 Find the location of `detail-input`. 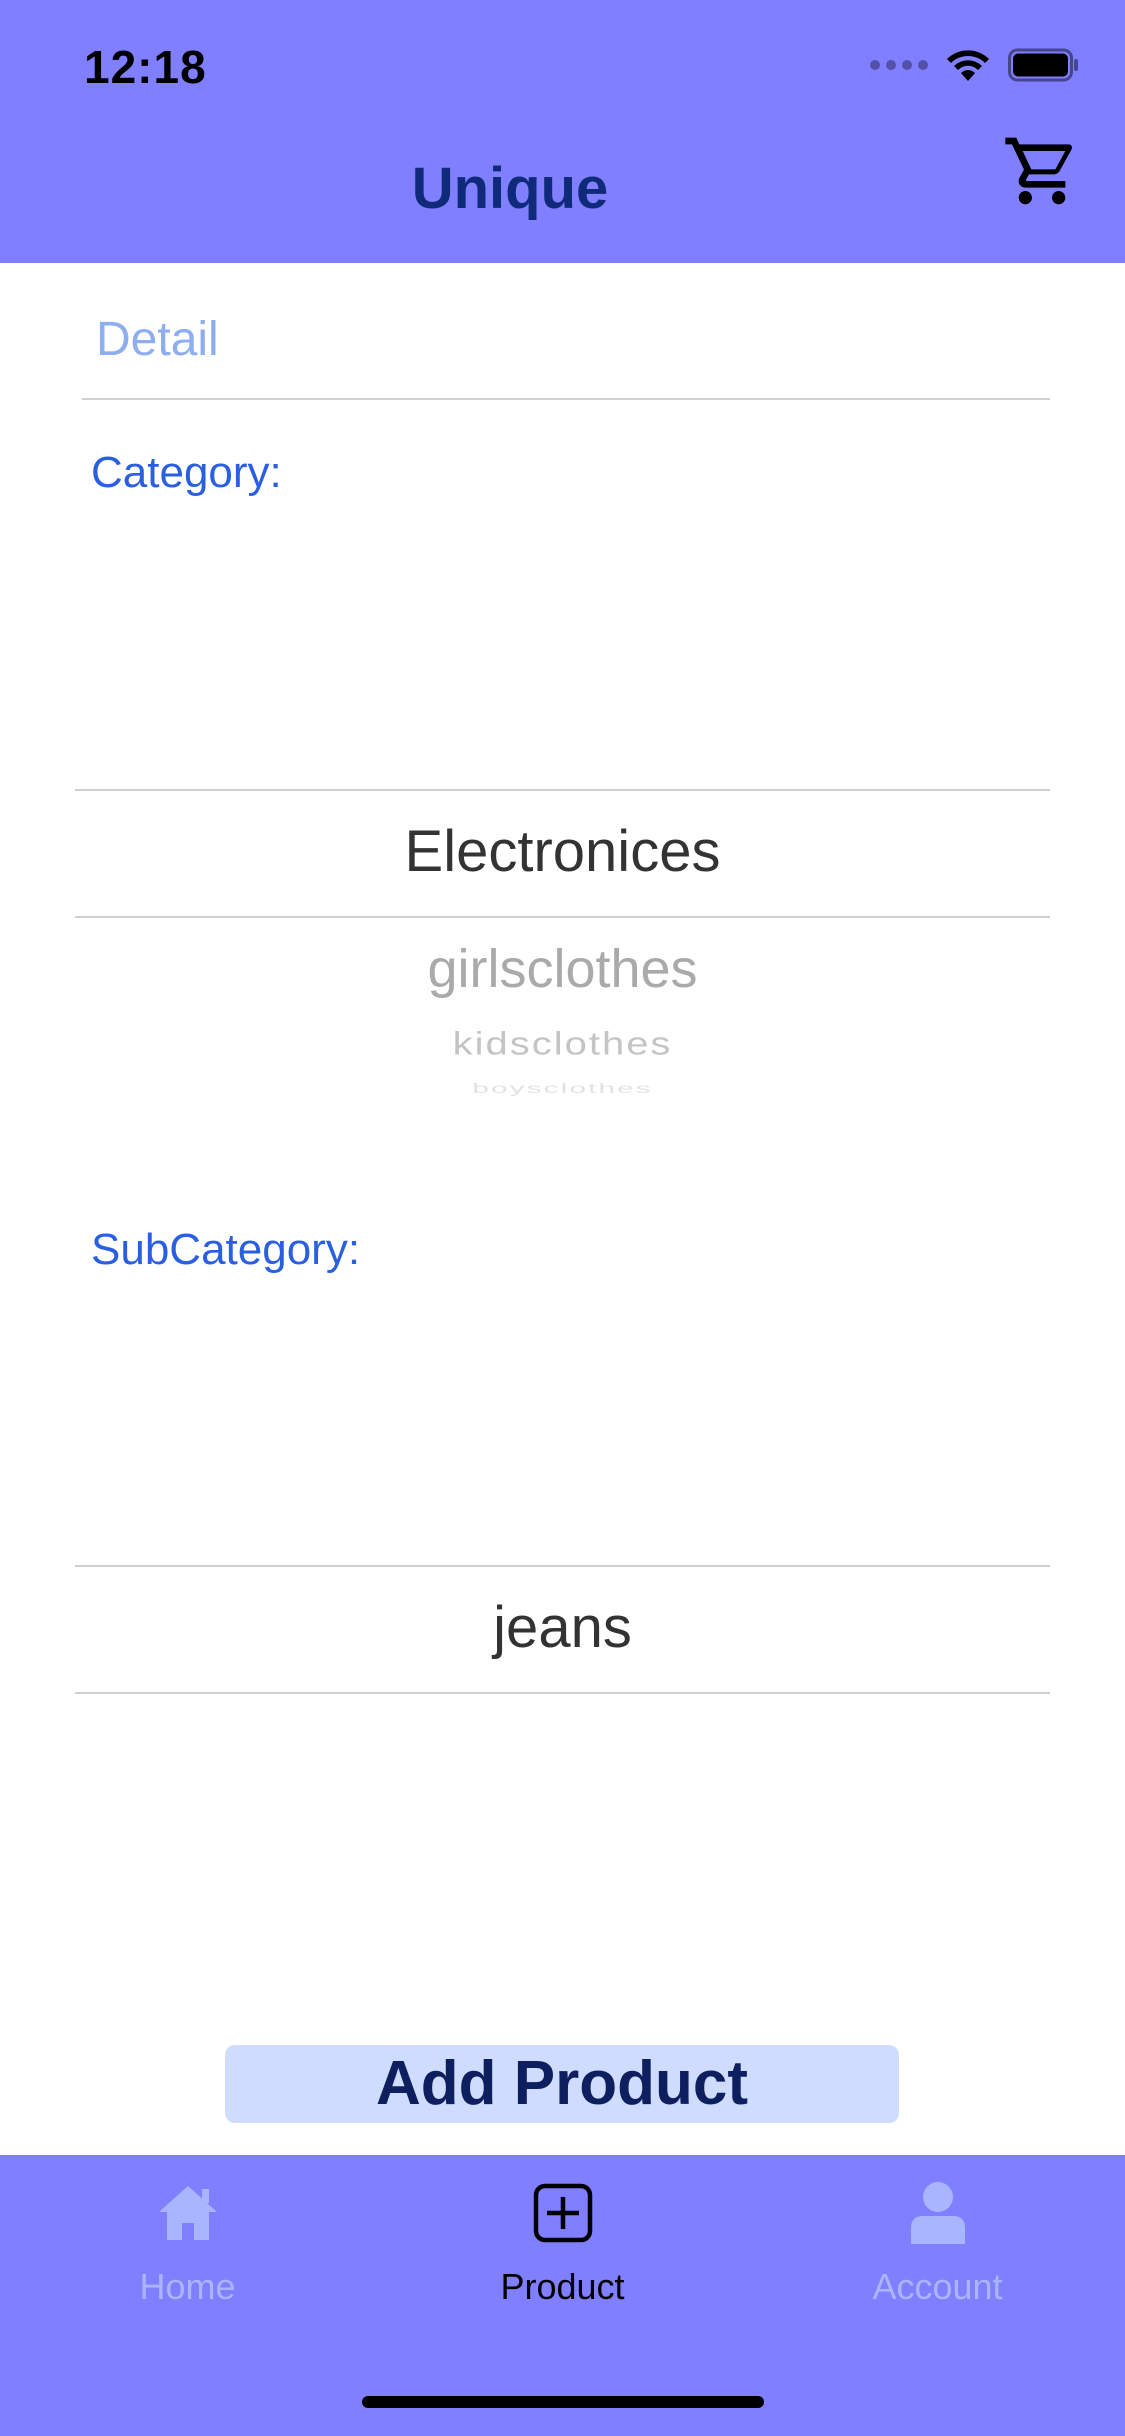

detail-input is located at coordinates (566, 340).